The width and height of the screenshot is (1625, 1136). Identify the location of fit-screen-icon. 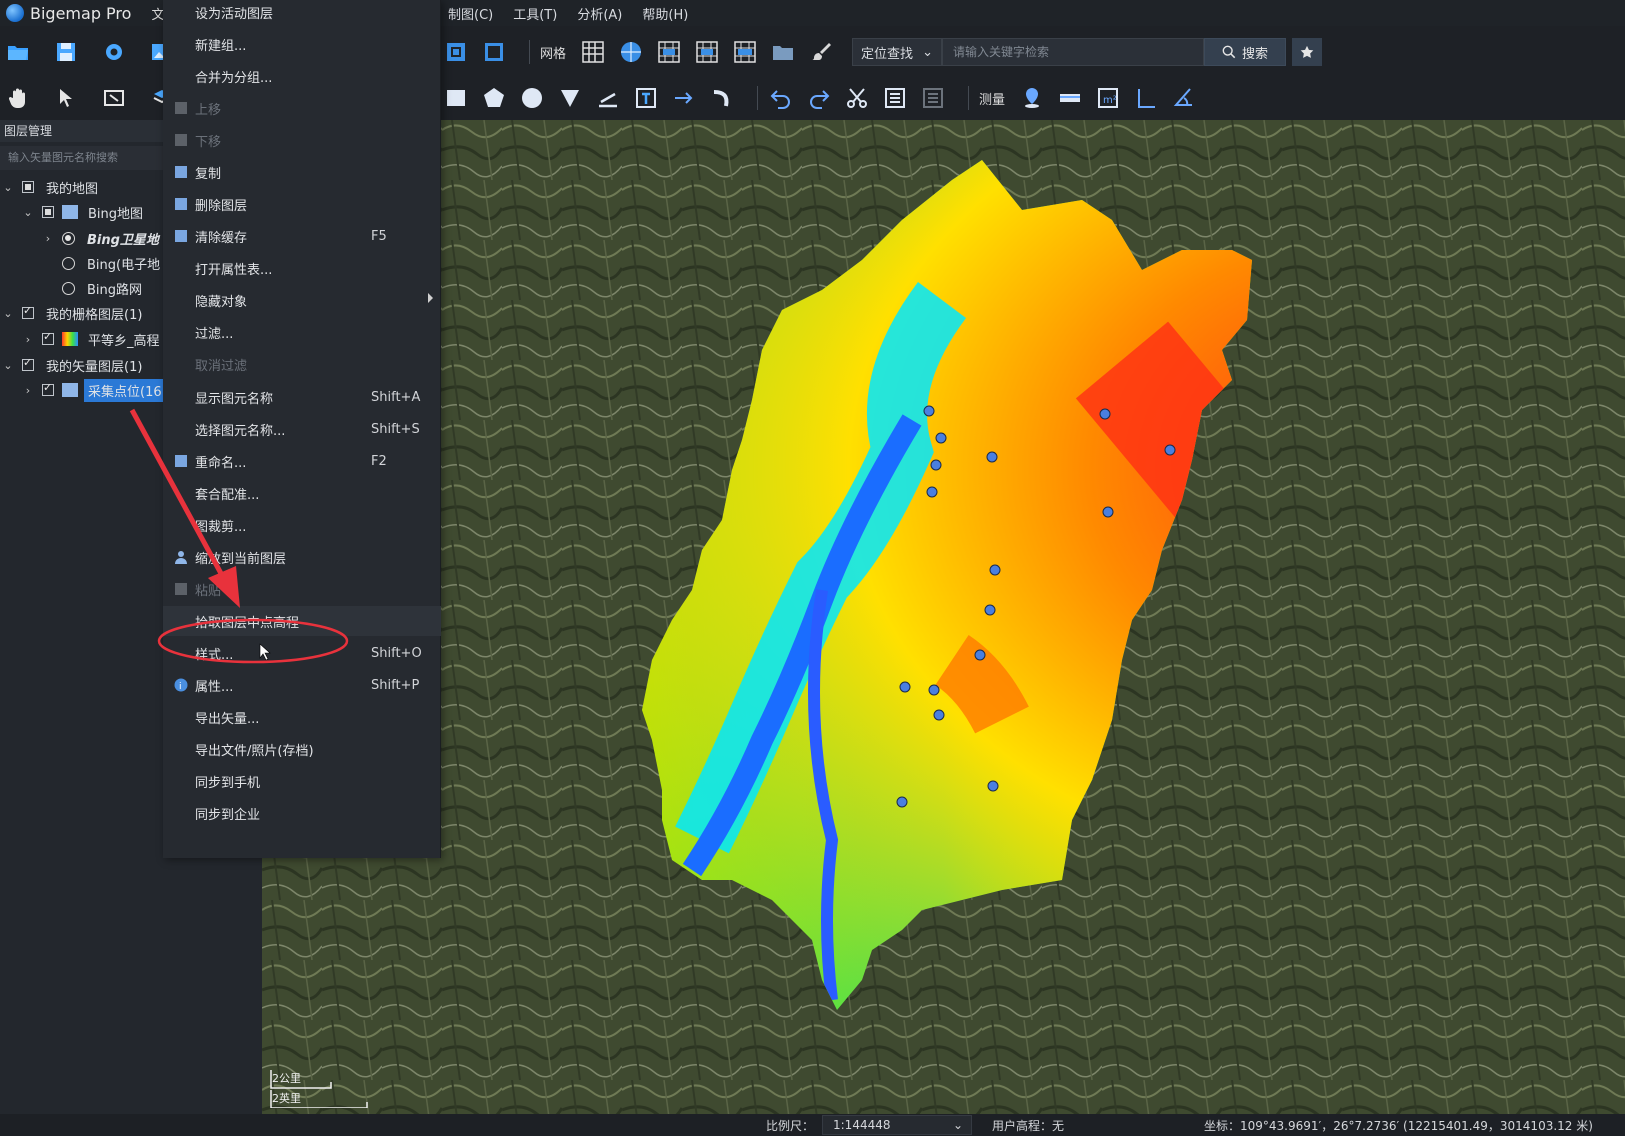
(494, 52).